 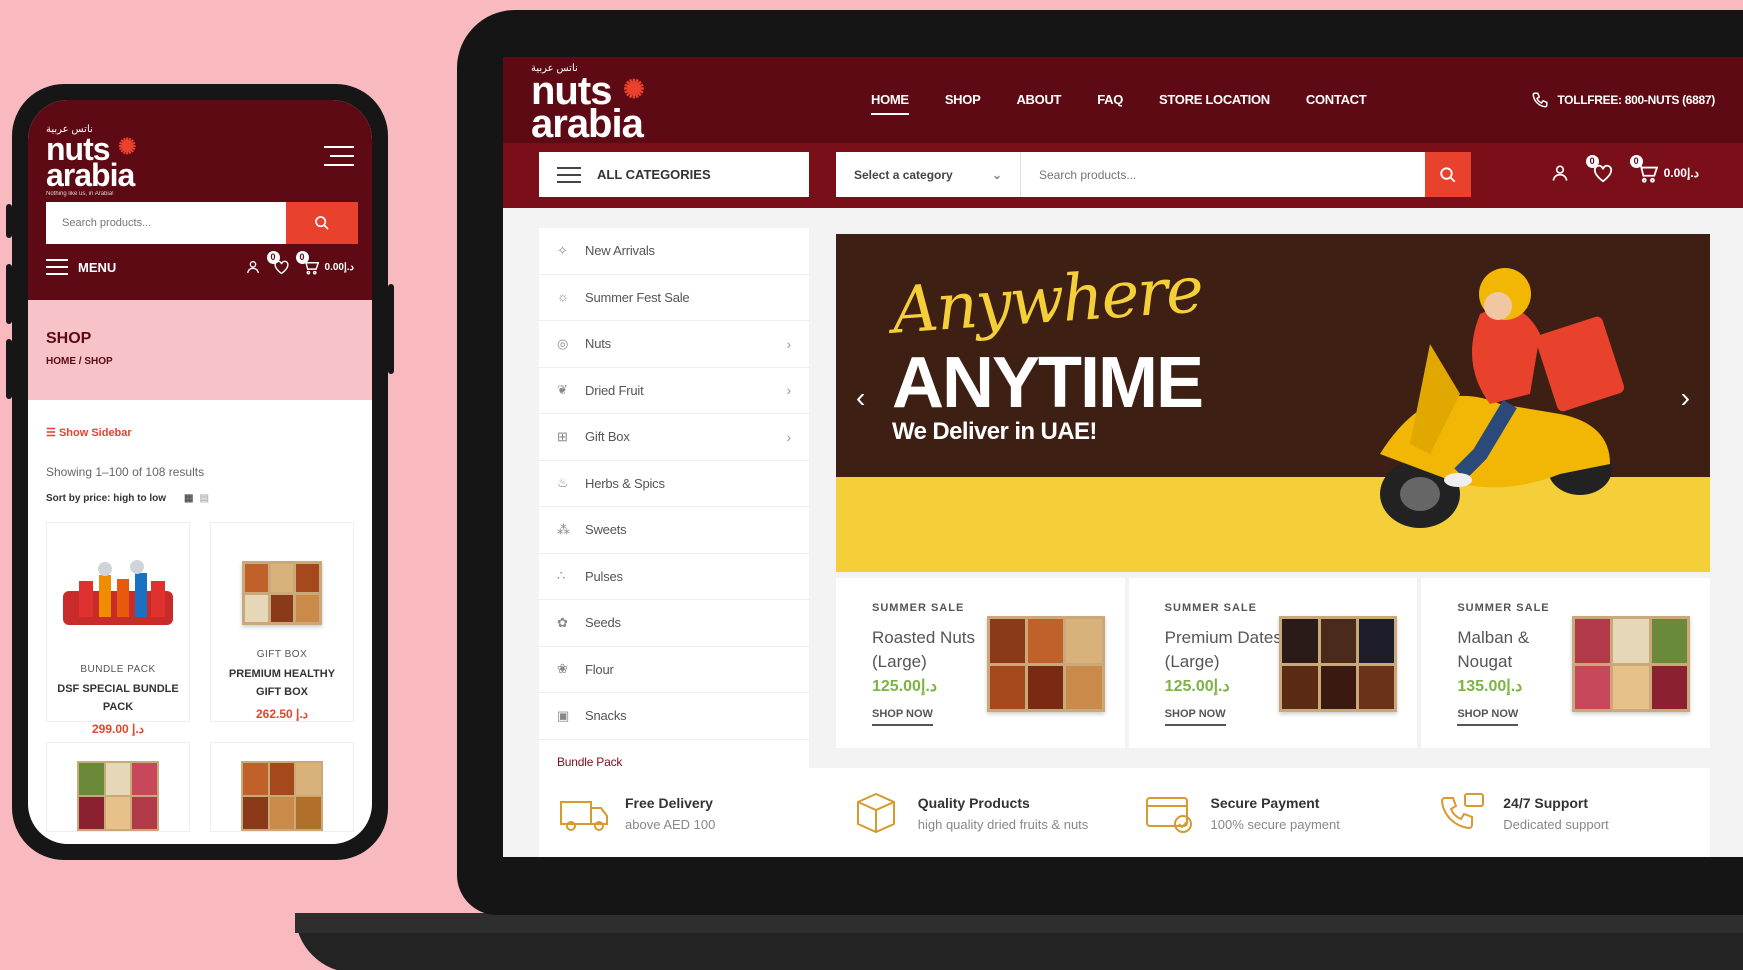 I want to click on feature-support: 24/7 Support Dedicated support, so click(x=1563, y=813).